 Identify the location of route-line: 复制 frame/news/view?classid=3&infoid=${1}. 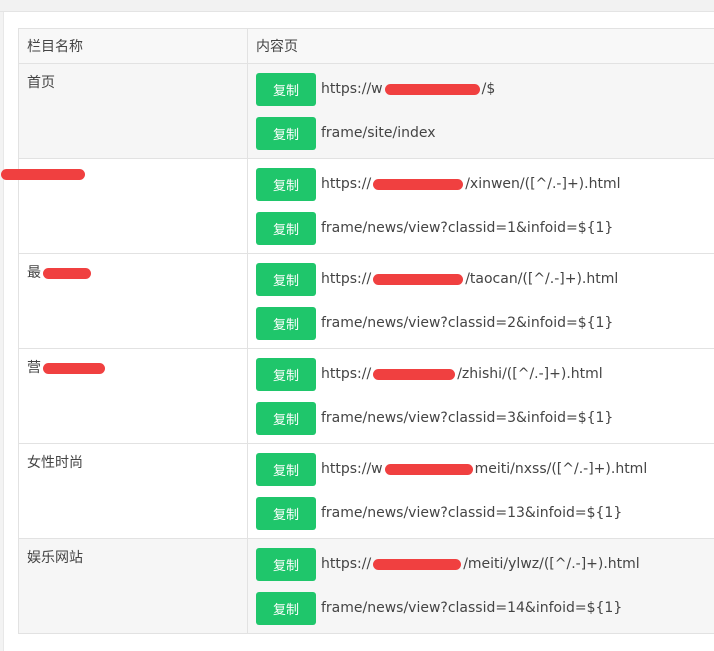
(485, 418).